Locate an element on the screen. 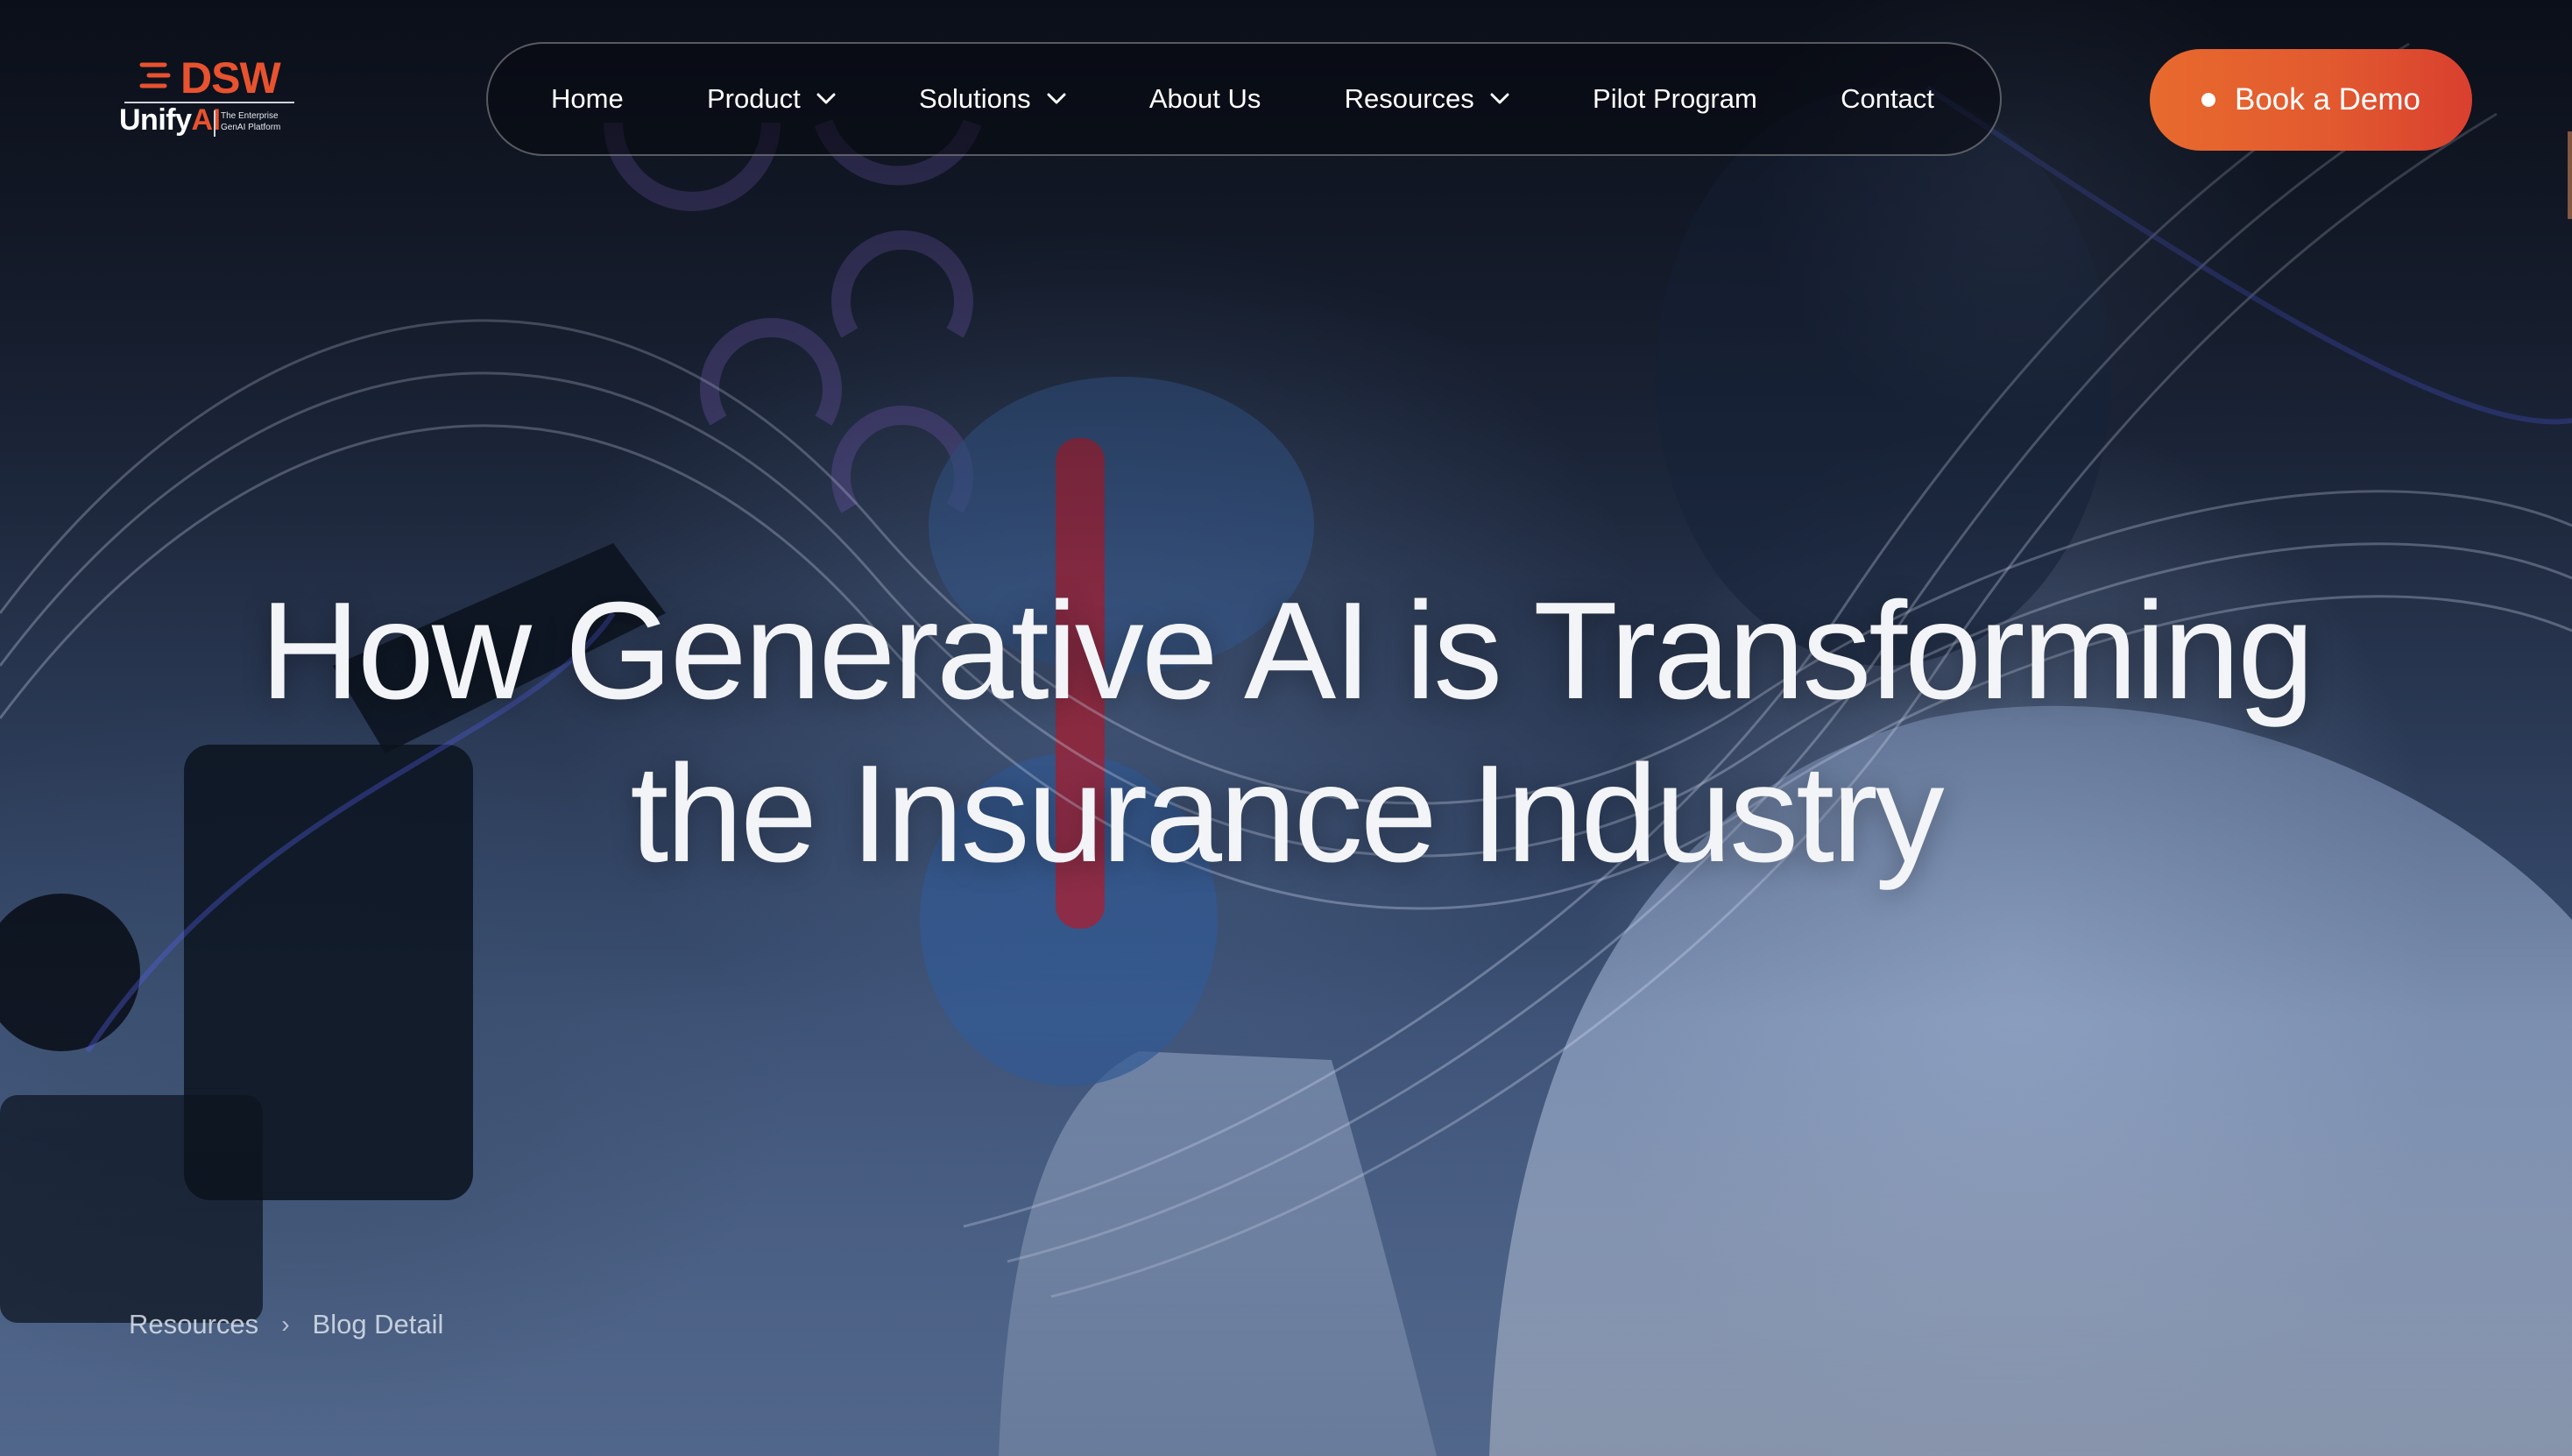 The width and height of the screenshot is (2572, 1456). nav-item-label: About Us is located at coordinates (1204, 98).